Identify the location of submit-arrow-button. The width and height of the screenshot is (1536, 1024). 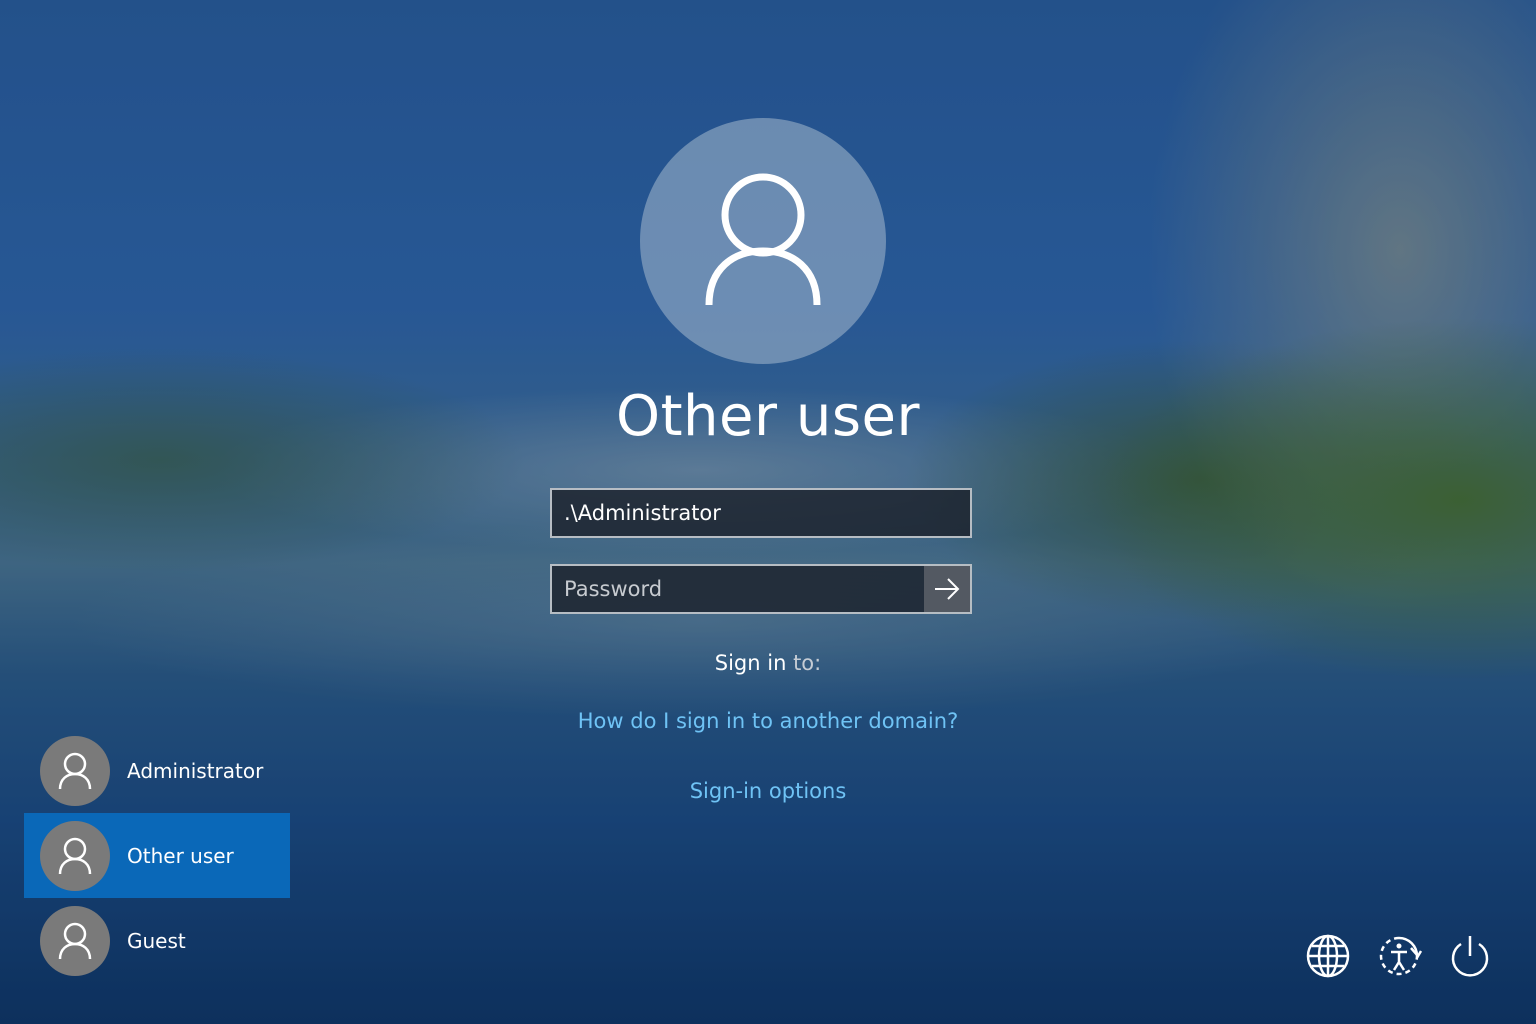
(947, 589).